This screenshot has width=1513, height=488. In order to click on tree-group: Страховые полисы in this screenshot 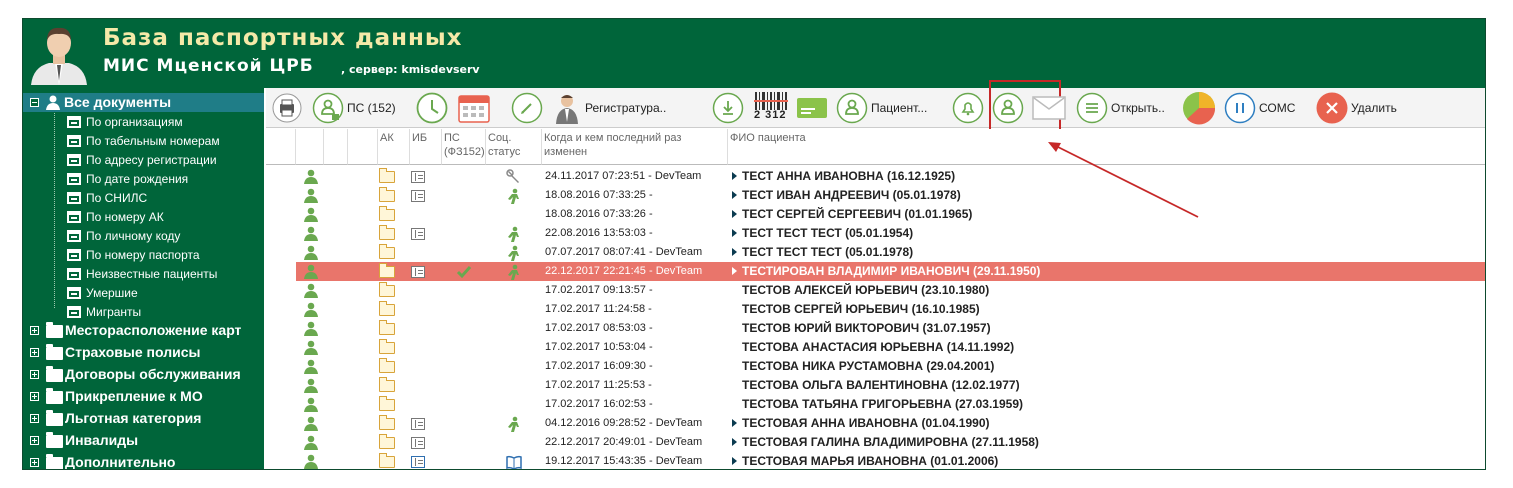, I will do `click(143, 353)`.